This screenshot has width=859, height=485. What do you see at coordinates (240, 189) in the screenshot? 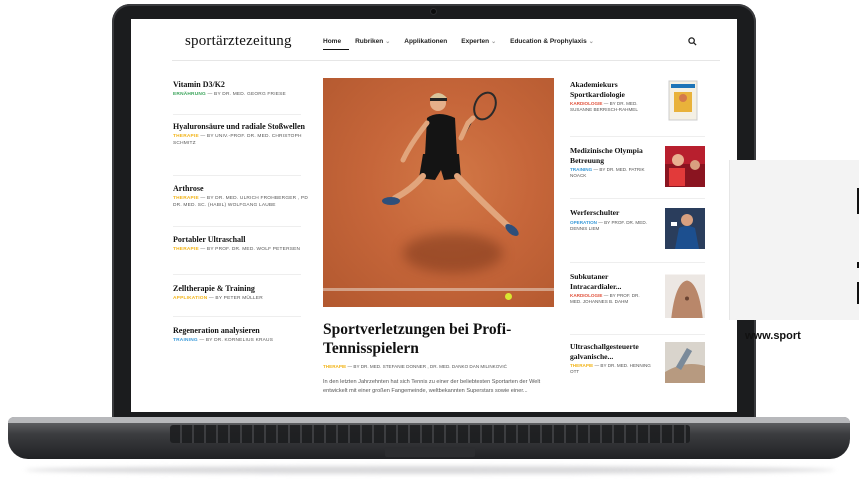
I see `article-title: Arthrose` at bounding box center [240, 189].